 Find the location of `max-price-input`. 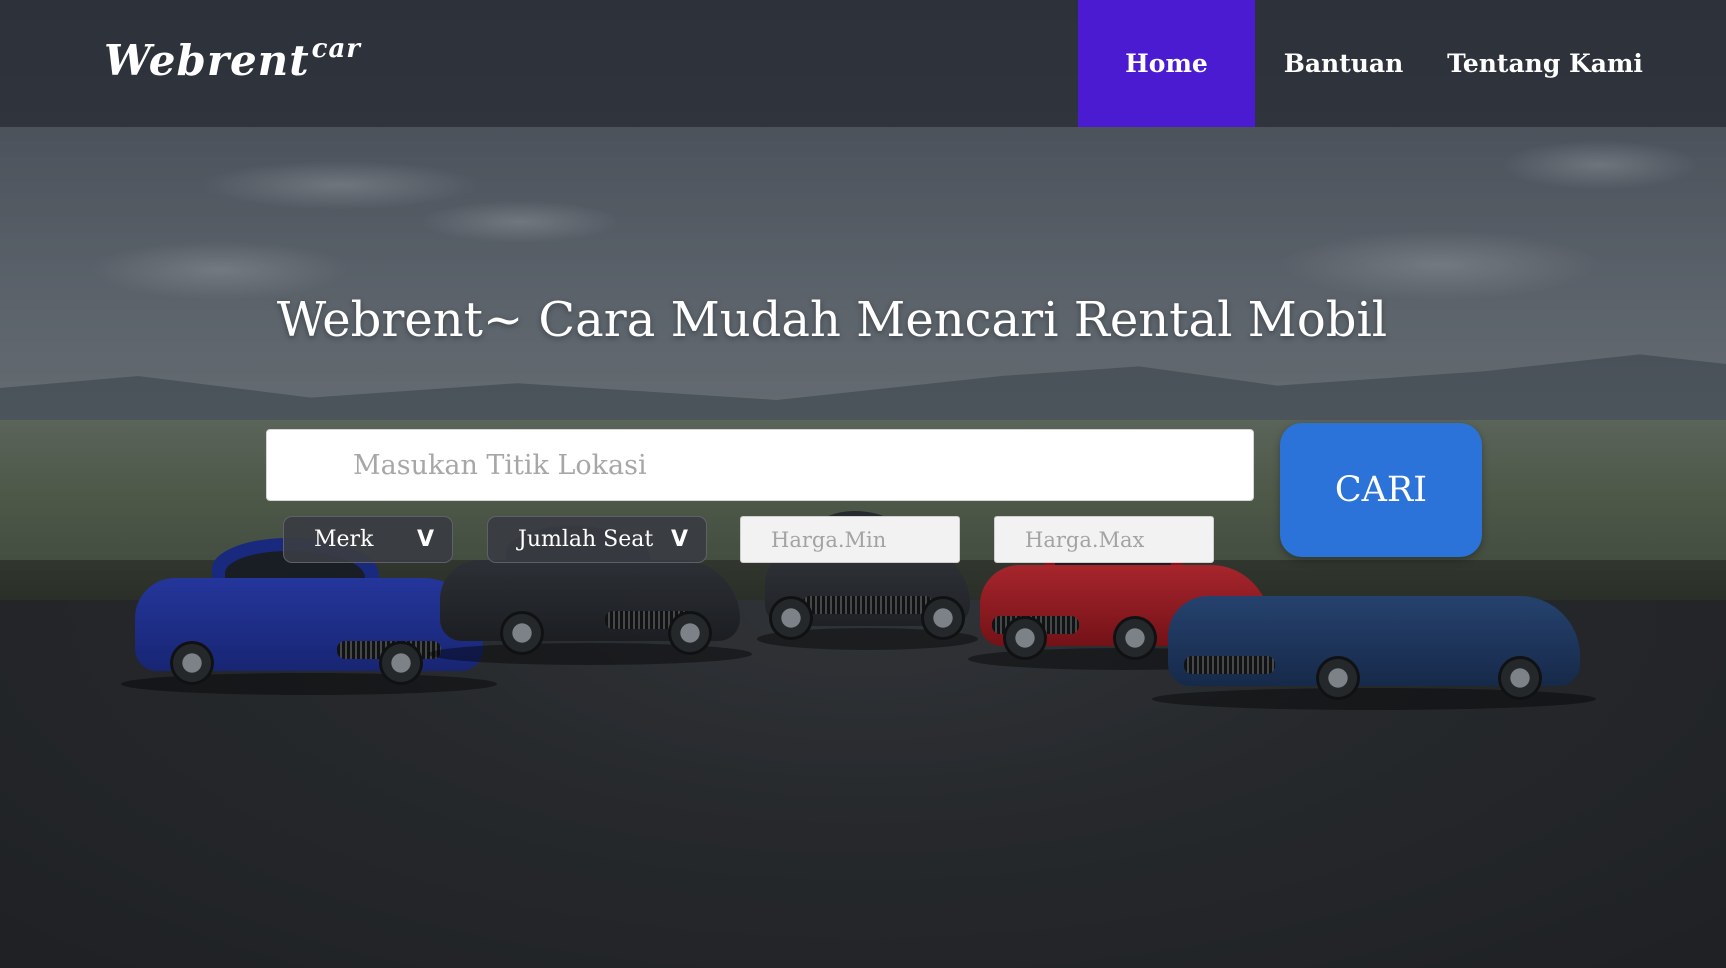

max-price-input is located at coordinates (1104, 539).